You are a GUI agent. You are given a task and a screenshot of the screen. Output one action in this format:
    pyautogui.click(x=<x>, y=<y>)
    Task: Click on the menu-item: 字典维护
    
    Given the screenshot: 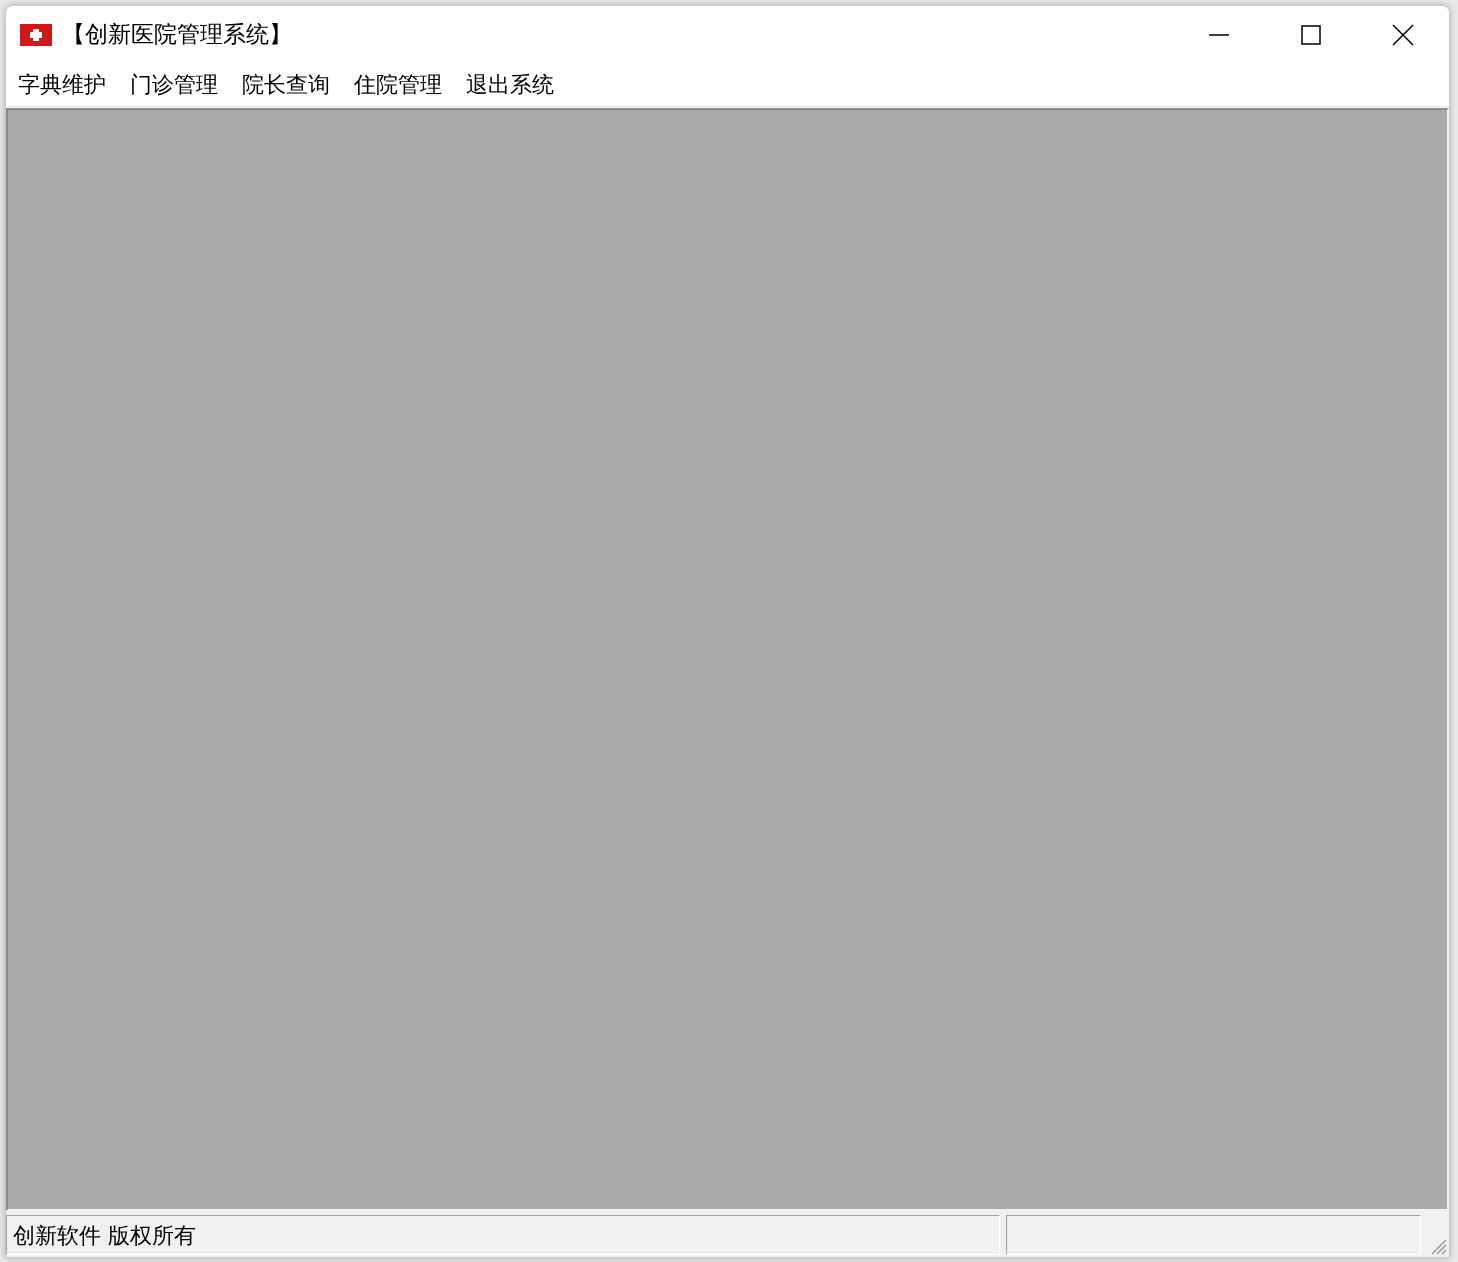 What is the action you would take?
    pyautogui.click(x=62, y=84)
    